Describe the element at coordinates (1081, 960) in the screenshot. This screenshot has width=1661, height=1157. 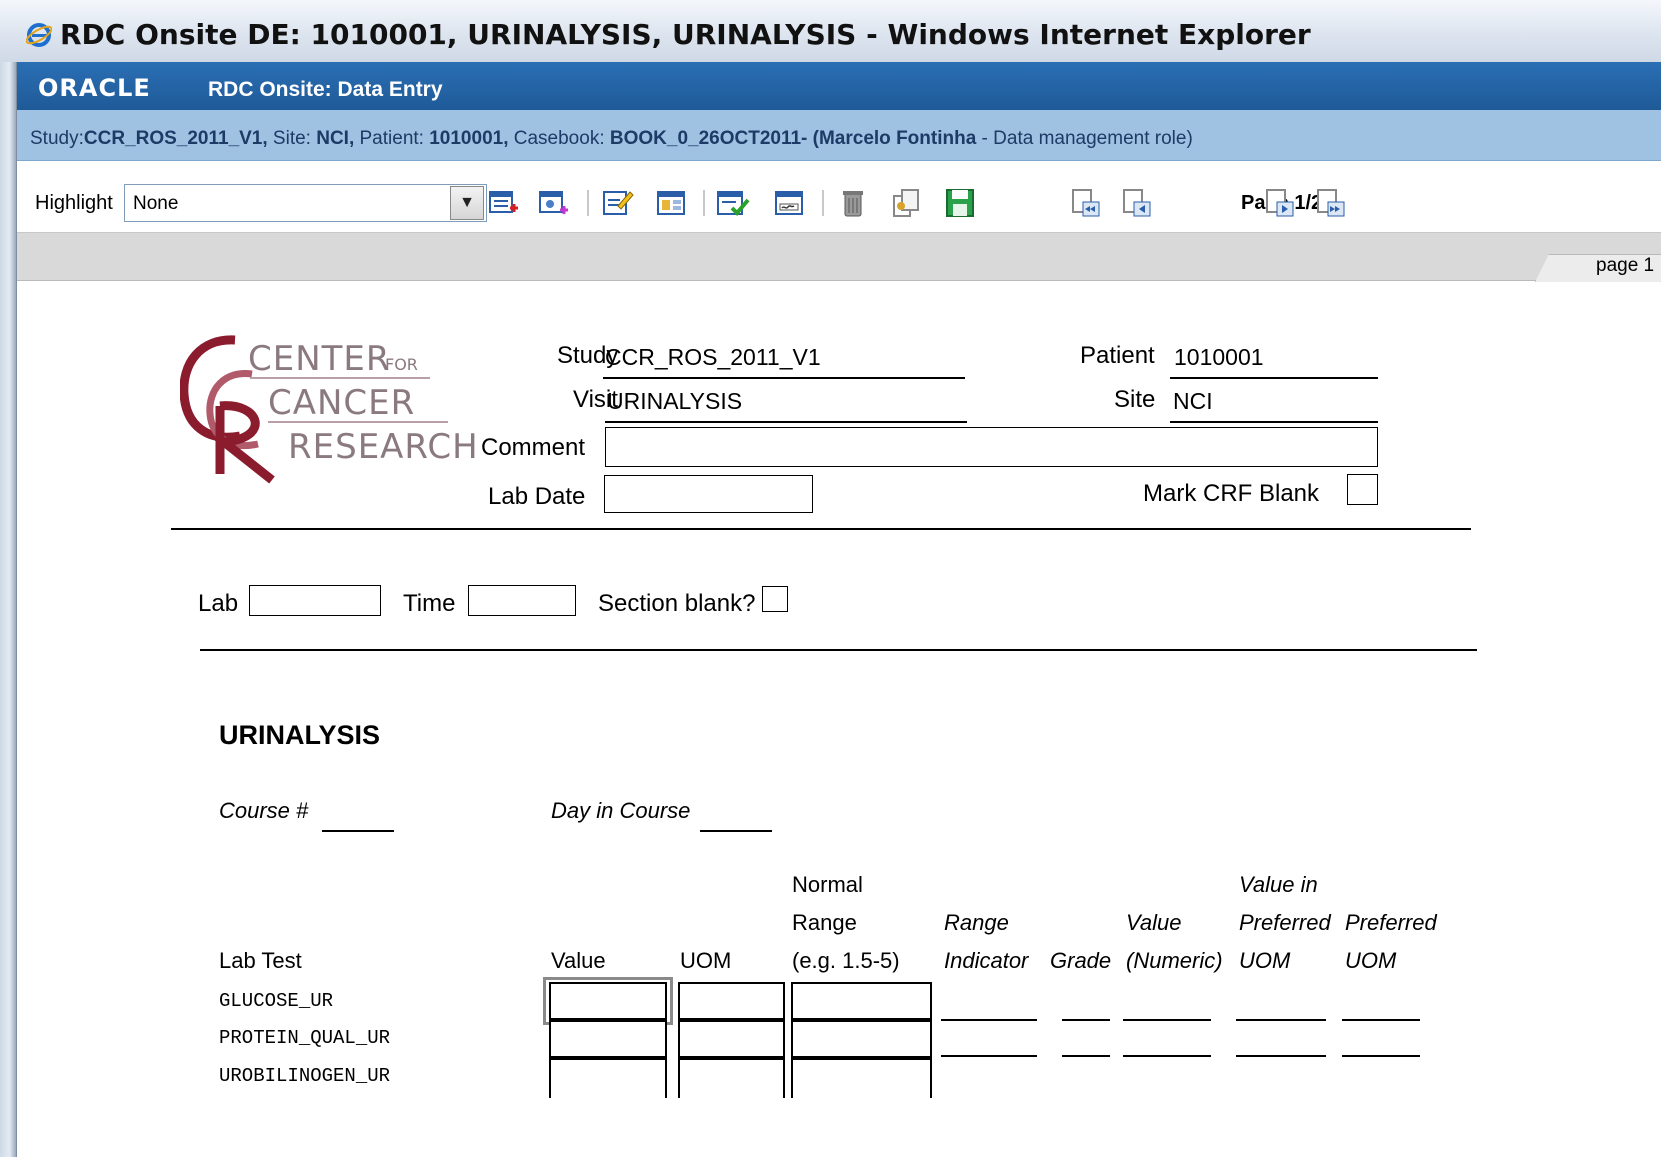
I see `col-grade: Grade` at that location.